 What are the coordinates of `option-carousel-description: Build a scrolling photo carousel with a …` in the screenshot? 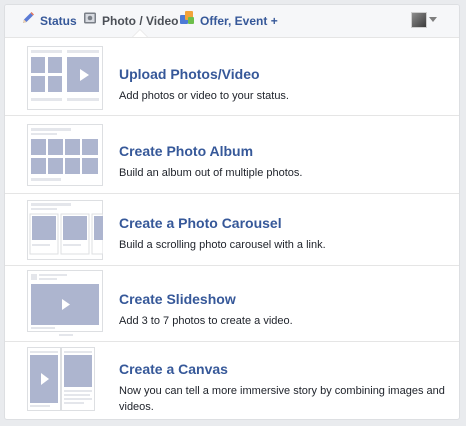 It's located at (222, 245).